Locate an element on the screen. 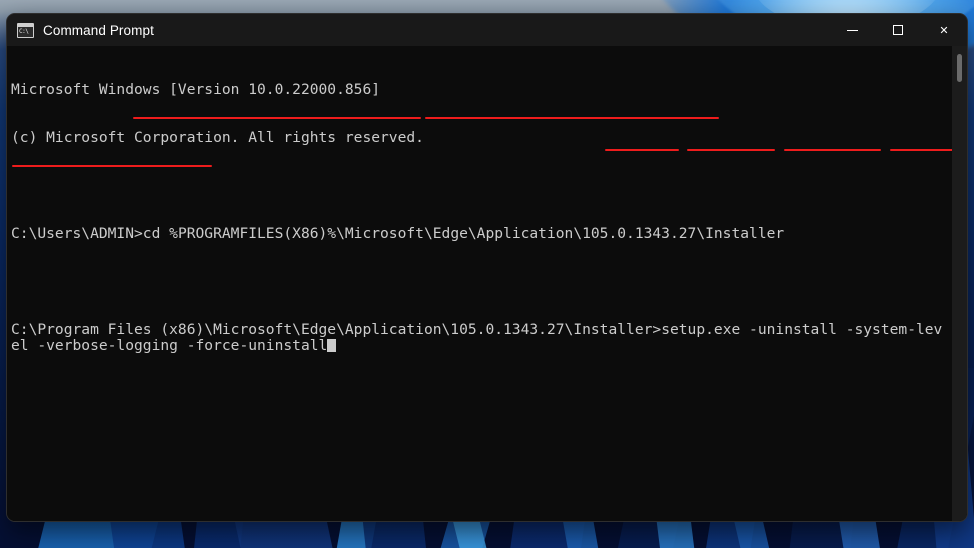 This screenshot has width=974, height=548. maximize-icon is located at coordinates (898, 30).